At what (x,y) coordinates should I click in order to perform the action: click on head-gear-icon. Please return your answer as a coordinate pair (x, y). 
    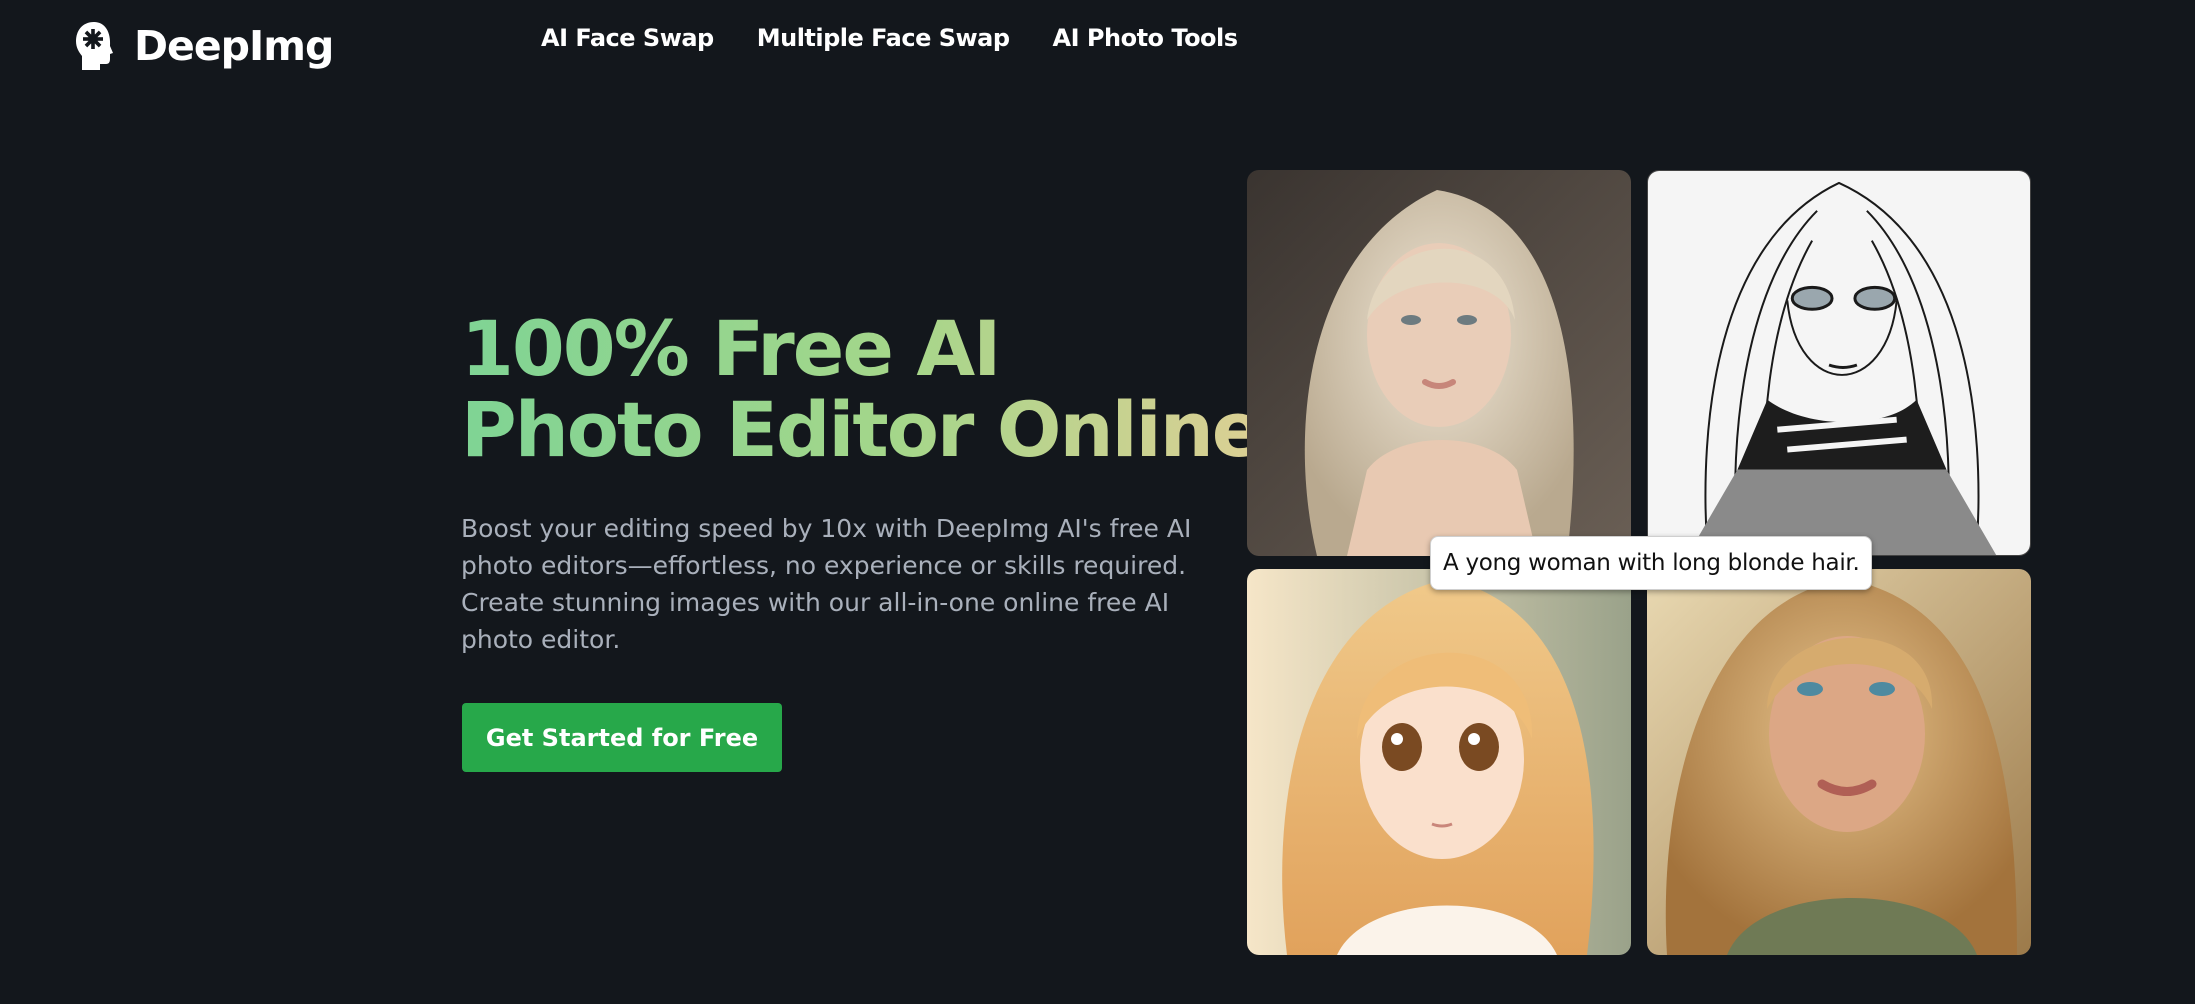
    Looking at the image, I should click on (94, 46).